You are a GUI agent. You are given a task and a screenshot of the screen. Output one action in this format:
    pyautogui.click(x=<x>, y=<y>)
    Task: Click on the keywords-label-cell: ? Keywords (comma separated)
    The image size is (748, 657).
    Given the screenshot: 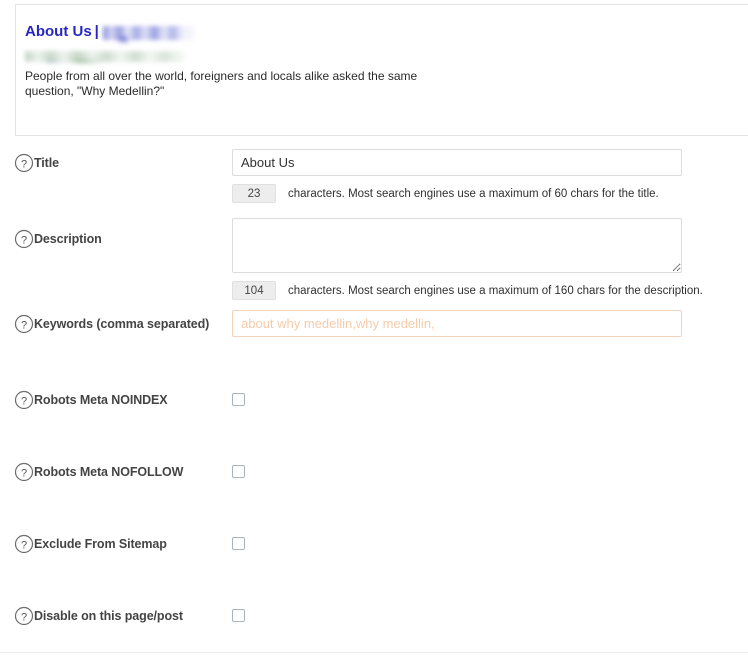 What is the action you would take?
    pyautogui.click(x=116, y=322)
    